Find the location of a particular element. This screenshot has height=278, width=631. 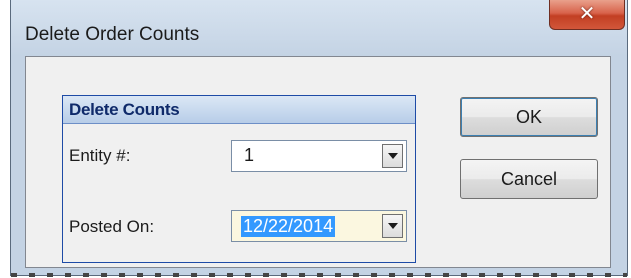

posted-on-dropdown-button is located at coordinates (392, 226).